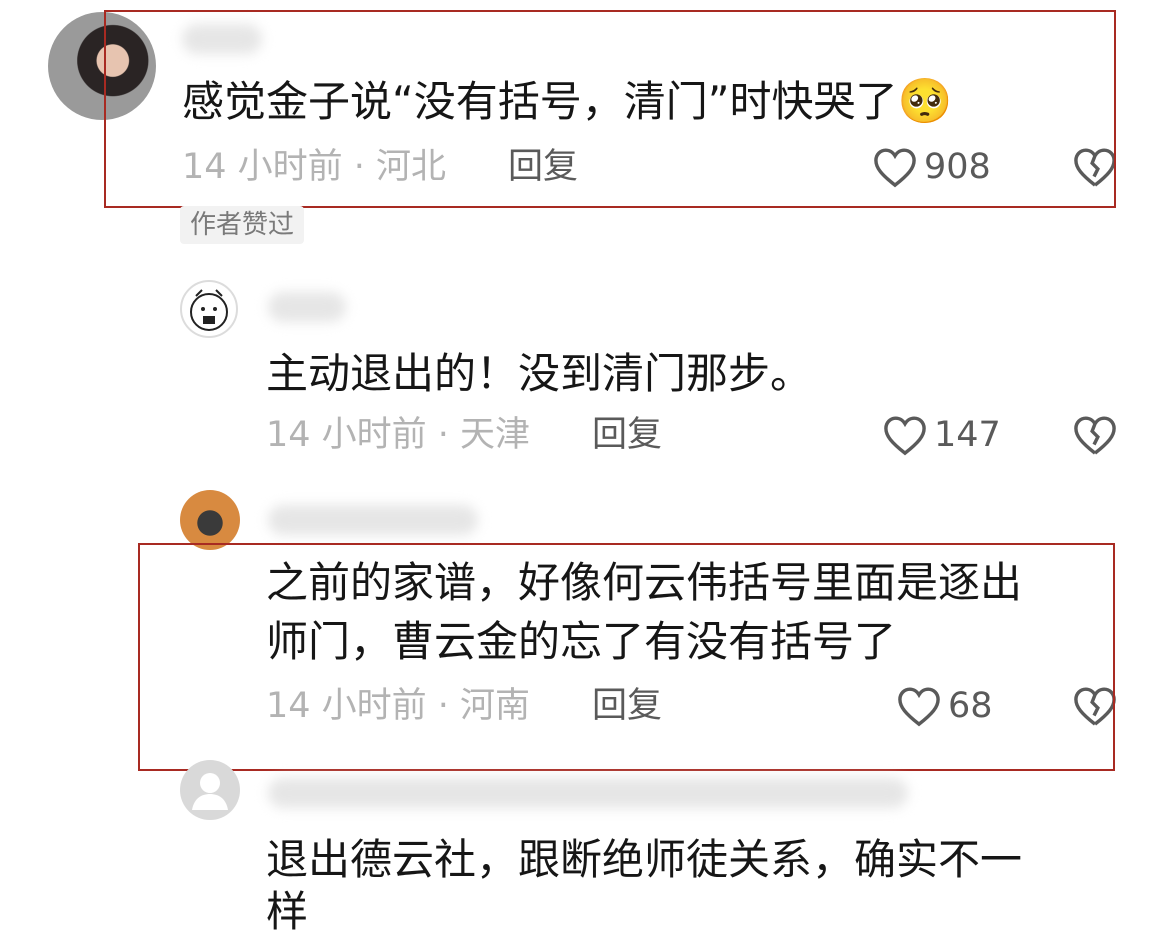 This screenshot has width=1170, height=940. I want to click on like-button: 147, so click(941, 435).